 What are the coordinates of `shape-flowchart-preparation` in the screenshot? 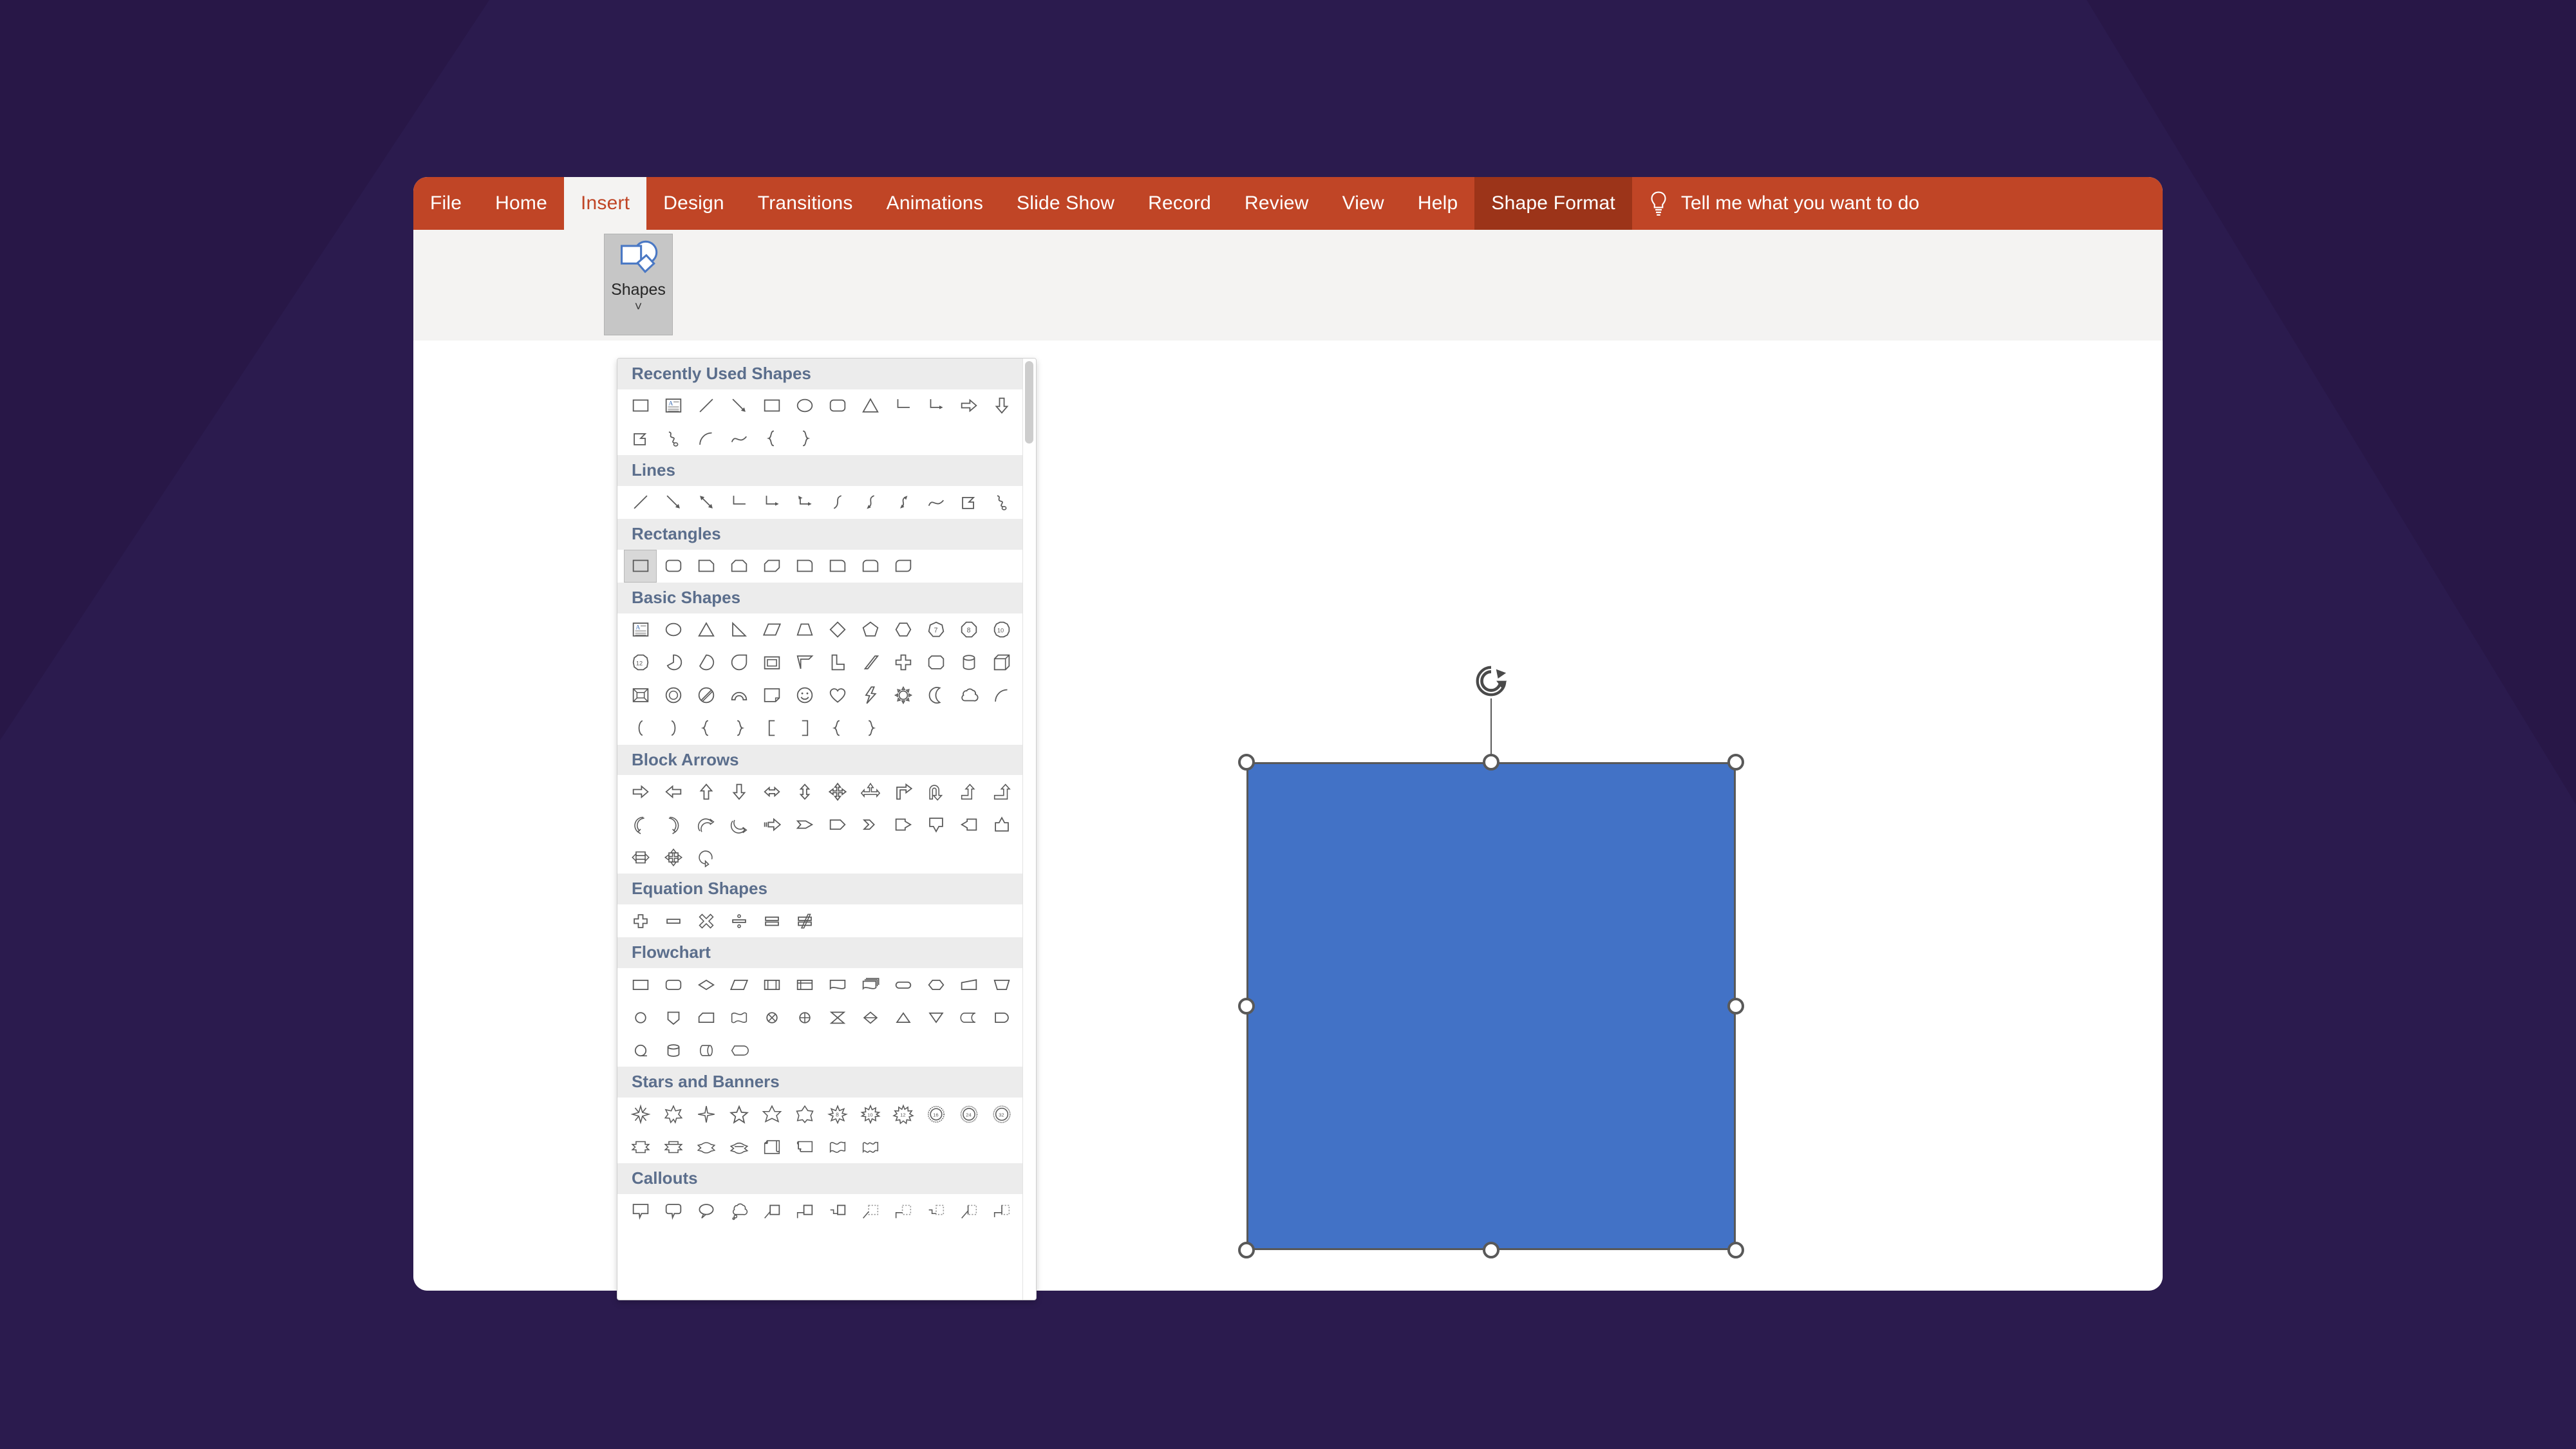 It's located at (935, 984).